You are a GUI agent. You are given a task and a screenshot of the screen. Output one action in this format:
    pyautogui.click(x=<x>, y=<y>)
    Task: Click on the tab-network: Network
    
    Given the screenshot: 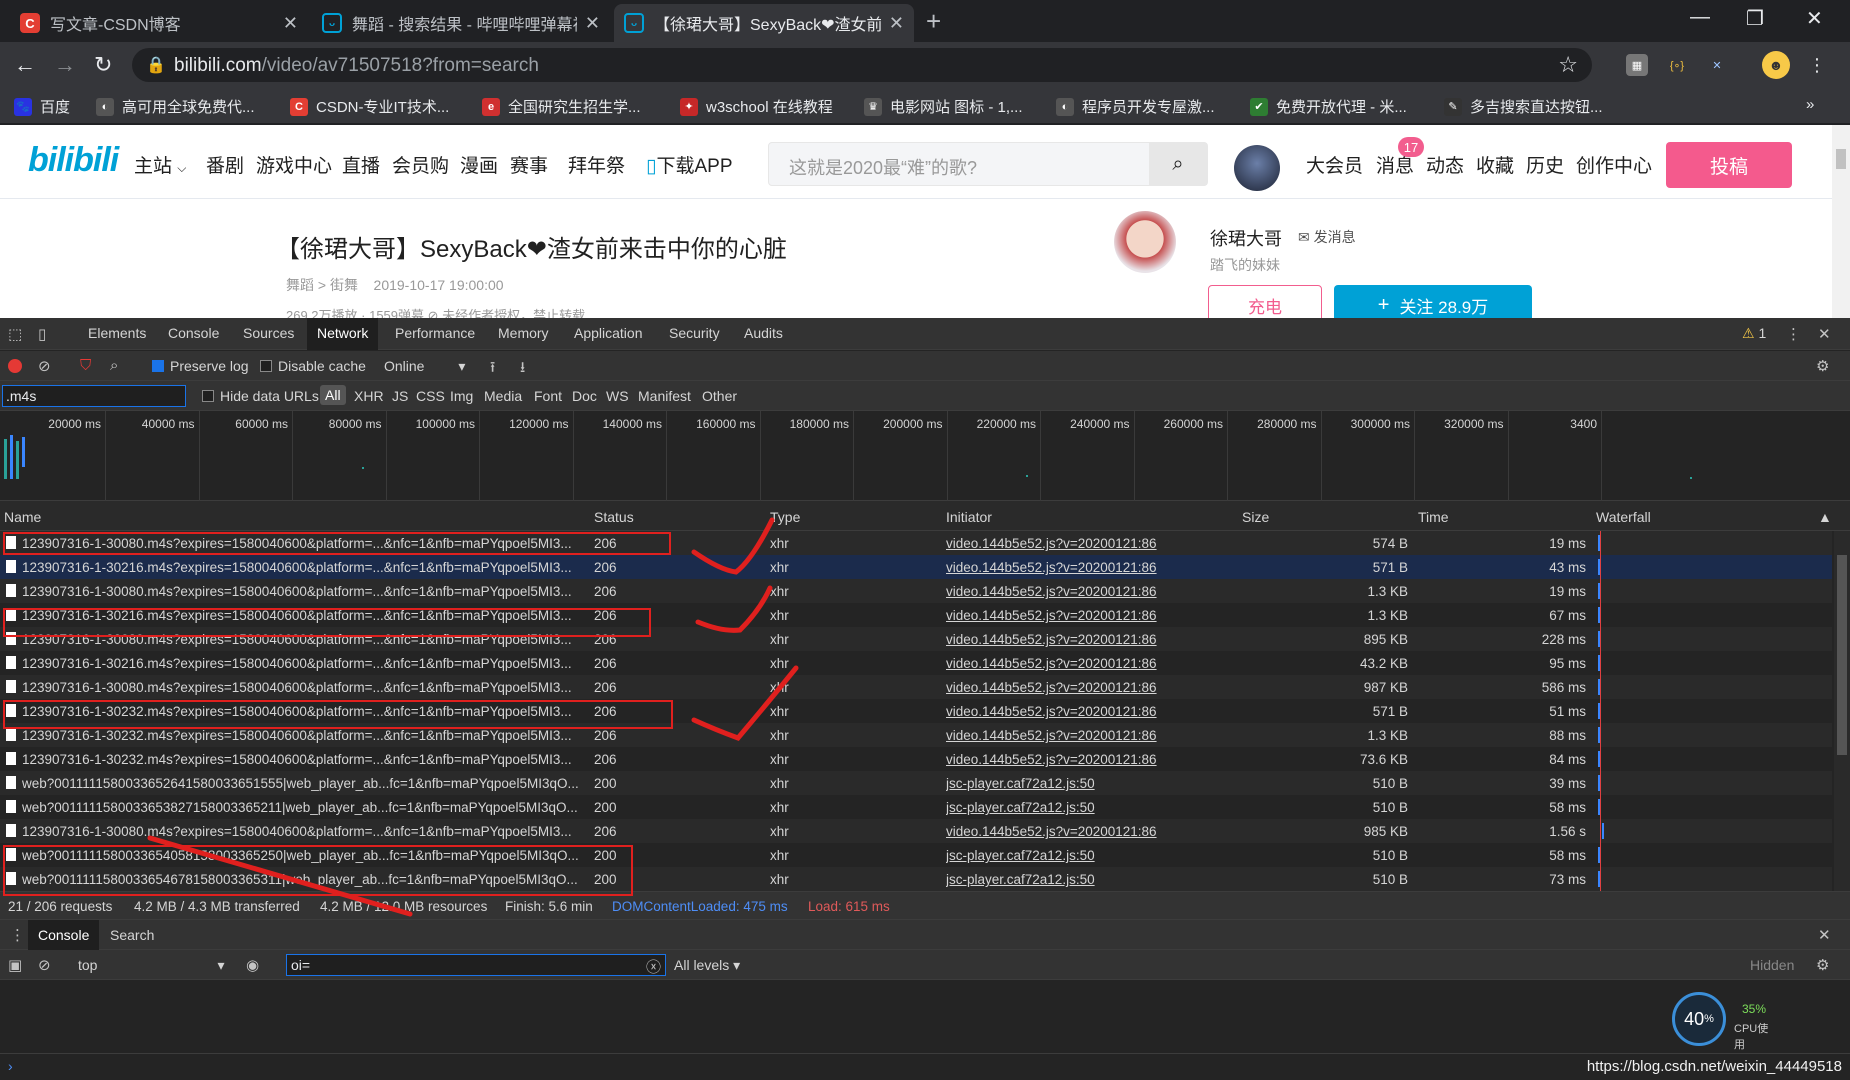 What is the action you would take?
    pyautogui.click(x=343, y=334)
    